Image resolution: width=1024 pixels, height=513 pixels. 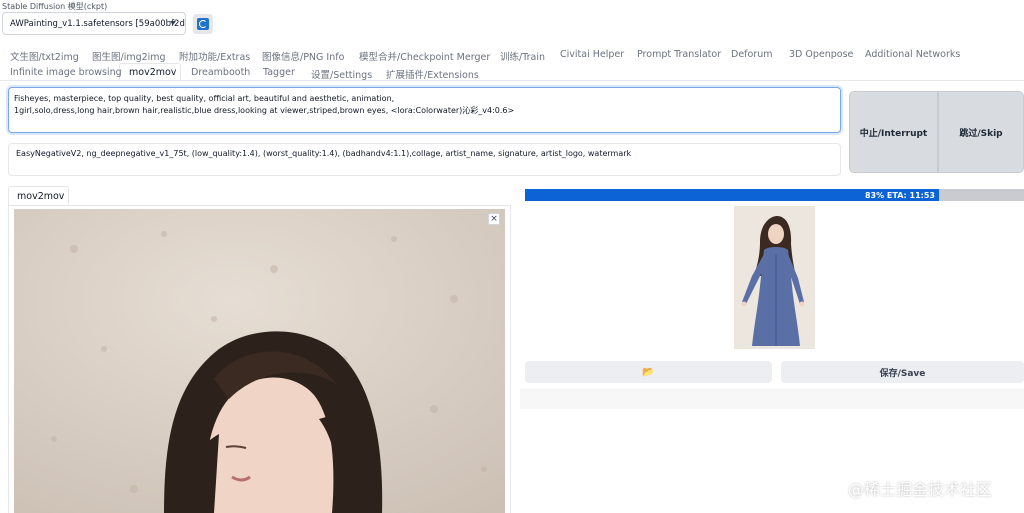 What do you see at coordinates (772, 399) in the screenshot?
I see `generation-info-panel` at bounding box center [772, 399].